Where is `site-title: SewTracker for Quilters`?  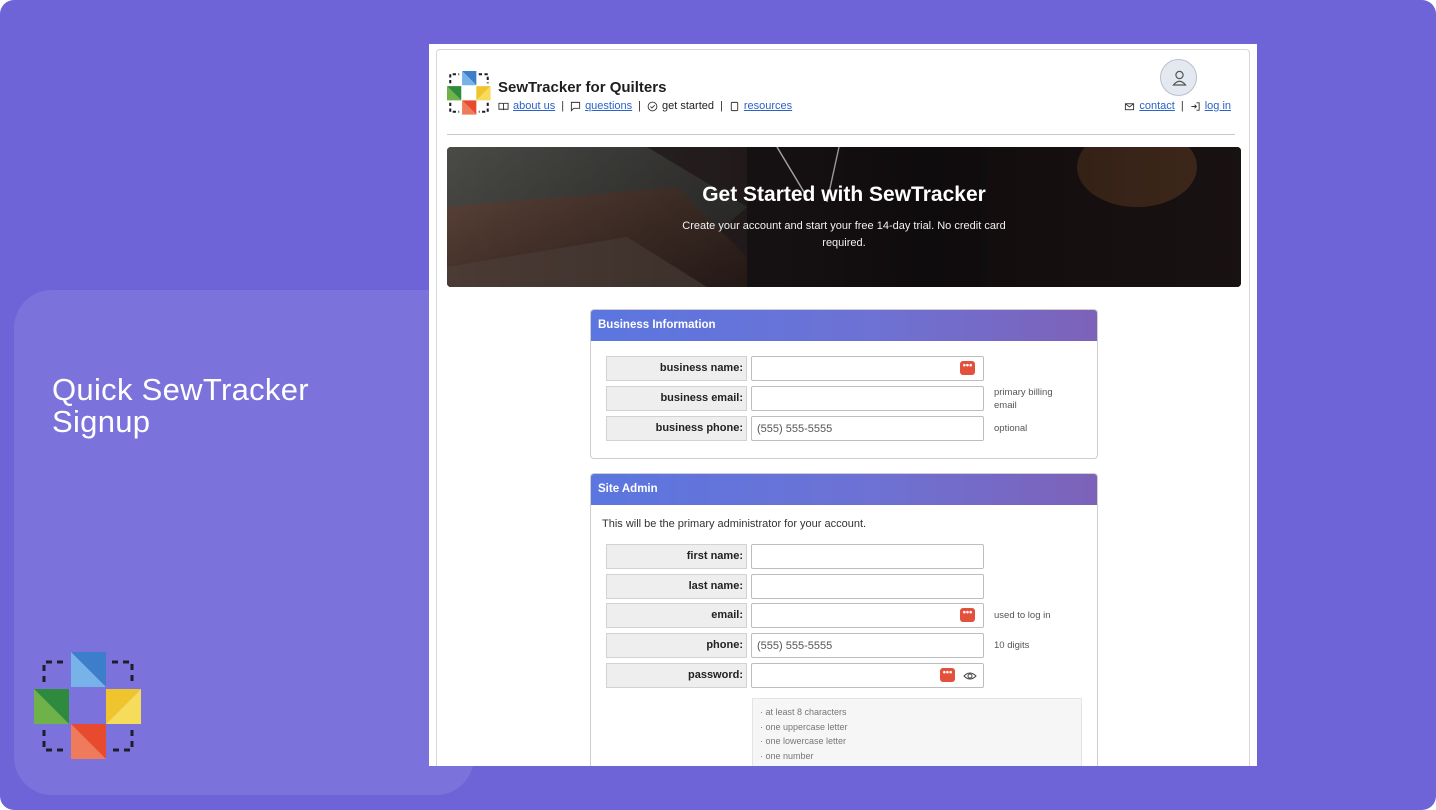
site-title: SewTracker for Quilters is located at coordinates (582, 87).